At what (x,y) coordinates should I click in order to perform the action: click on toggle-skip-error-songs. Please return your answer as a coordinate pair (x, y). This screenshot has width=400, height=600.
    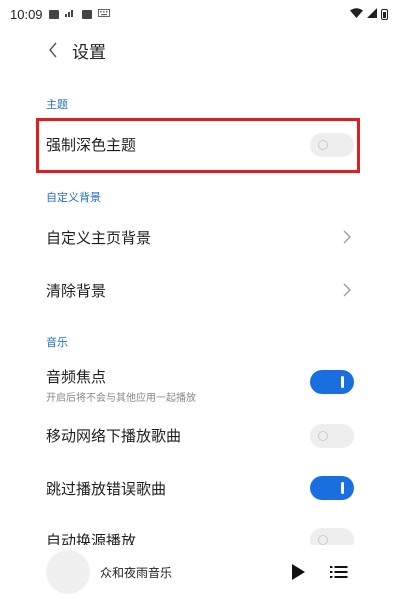
    Looking at the image, I should click on (332, 488).